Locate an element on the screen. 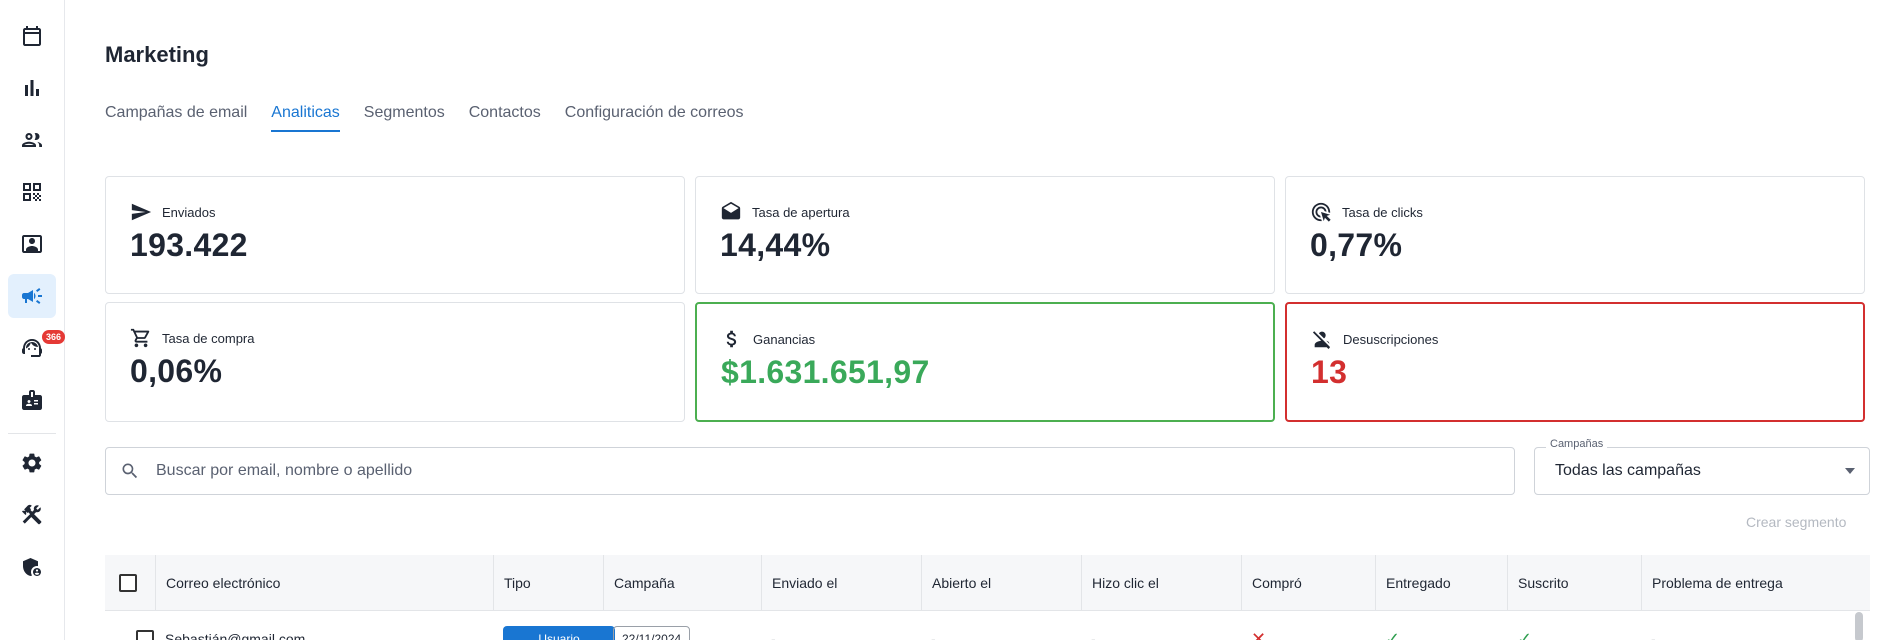  stat-value: 14,44% is located at coordinates (775, 245).